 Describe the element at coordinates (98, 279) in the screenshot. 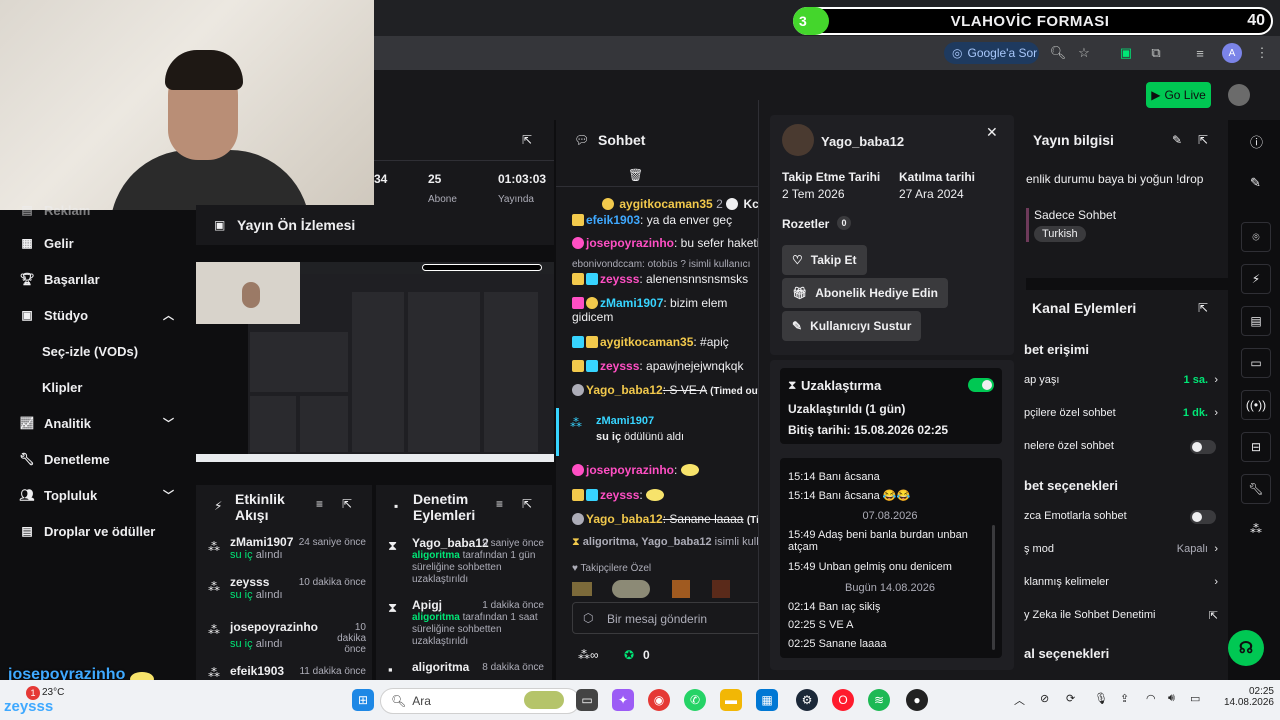

I see `nav-item-achievements: 🏆︎ Başarılar` at that location.